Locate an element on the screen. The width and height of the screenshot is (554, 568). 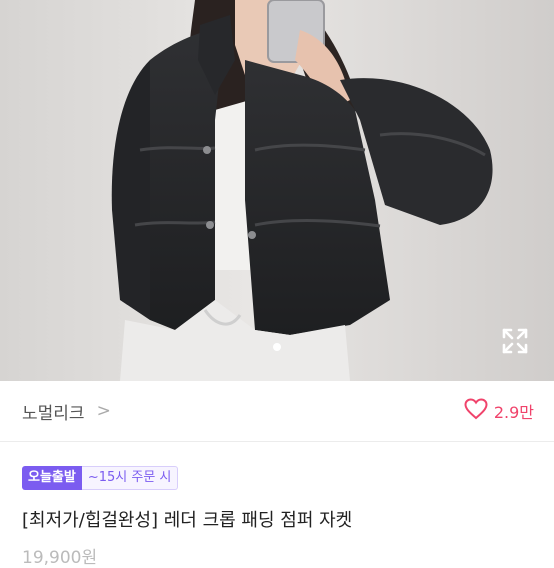
shop-row: 노멀리크 > 2.9만 is located at coordinates (277, 411).